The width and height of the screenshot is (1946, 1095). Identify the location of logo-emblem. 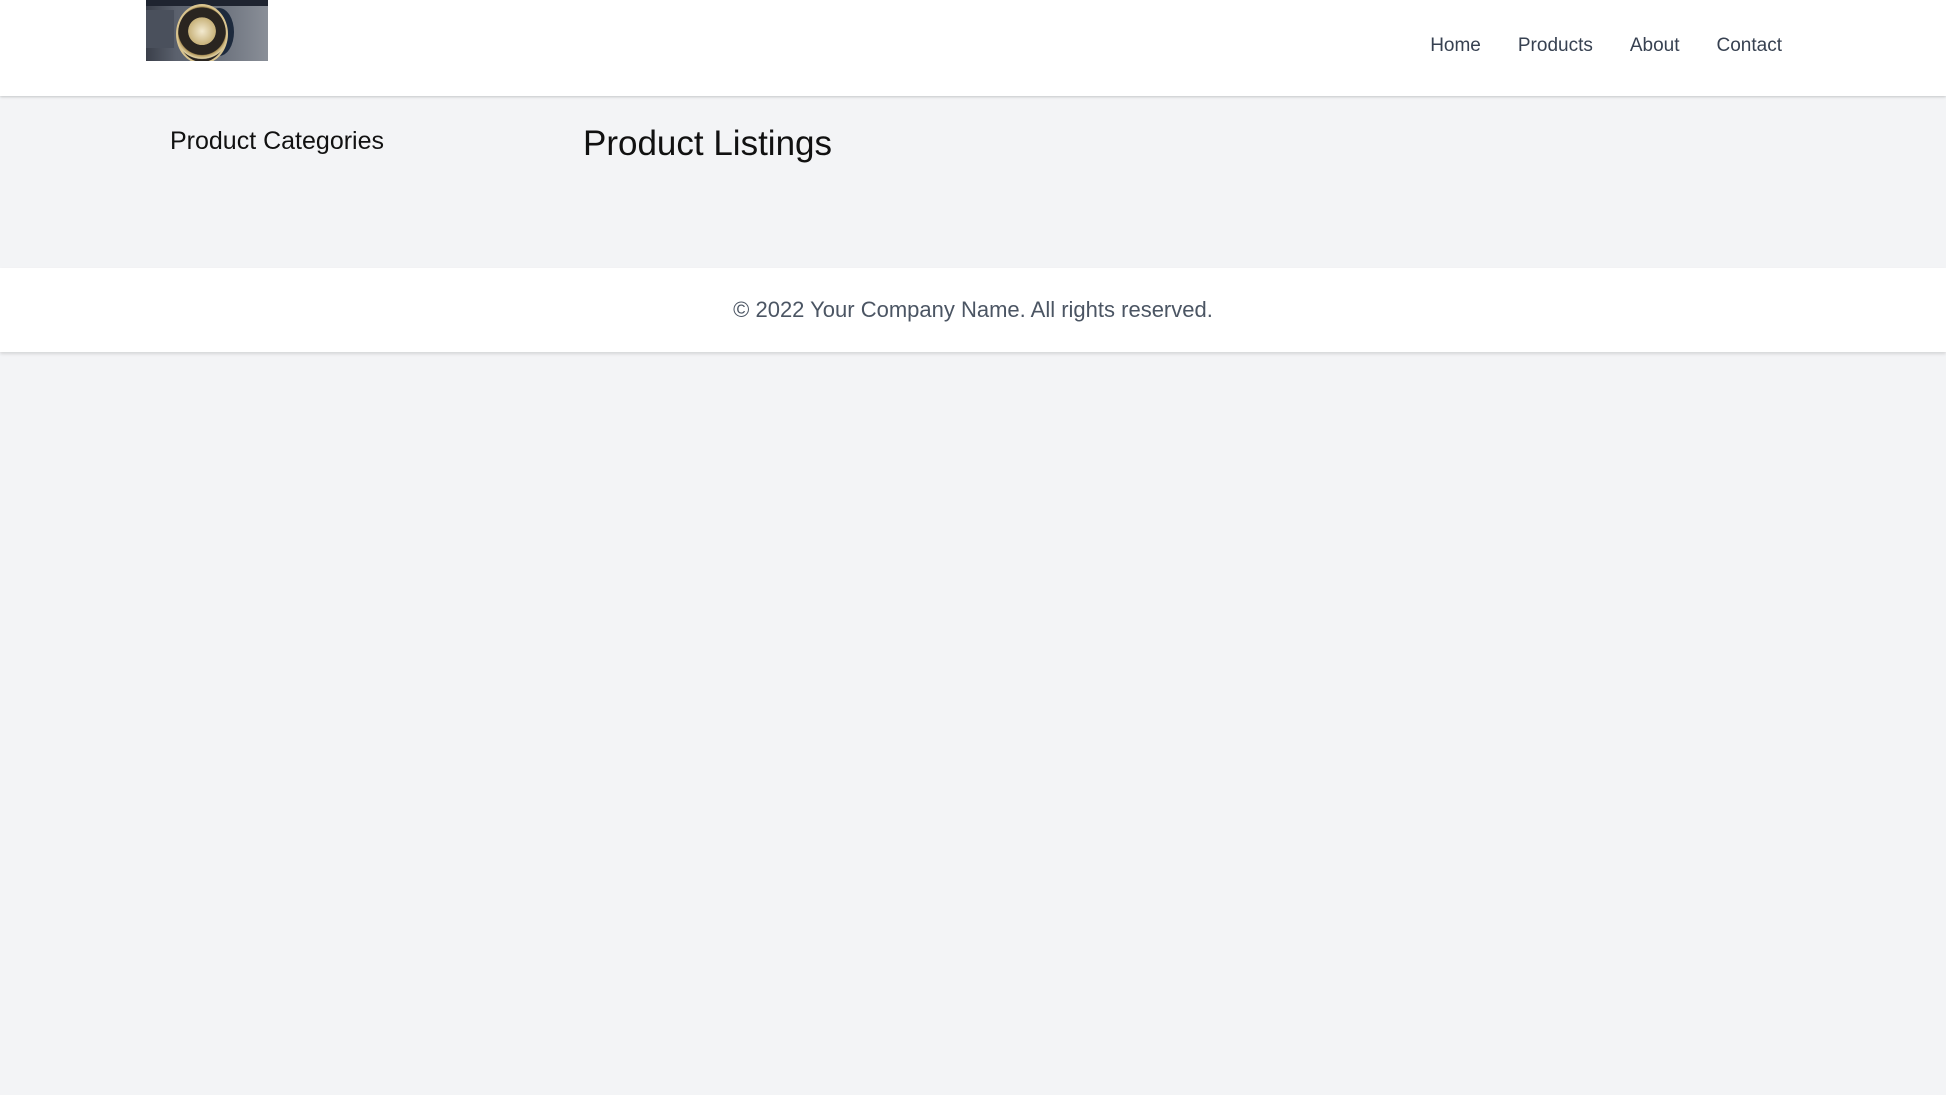
(202, 32).